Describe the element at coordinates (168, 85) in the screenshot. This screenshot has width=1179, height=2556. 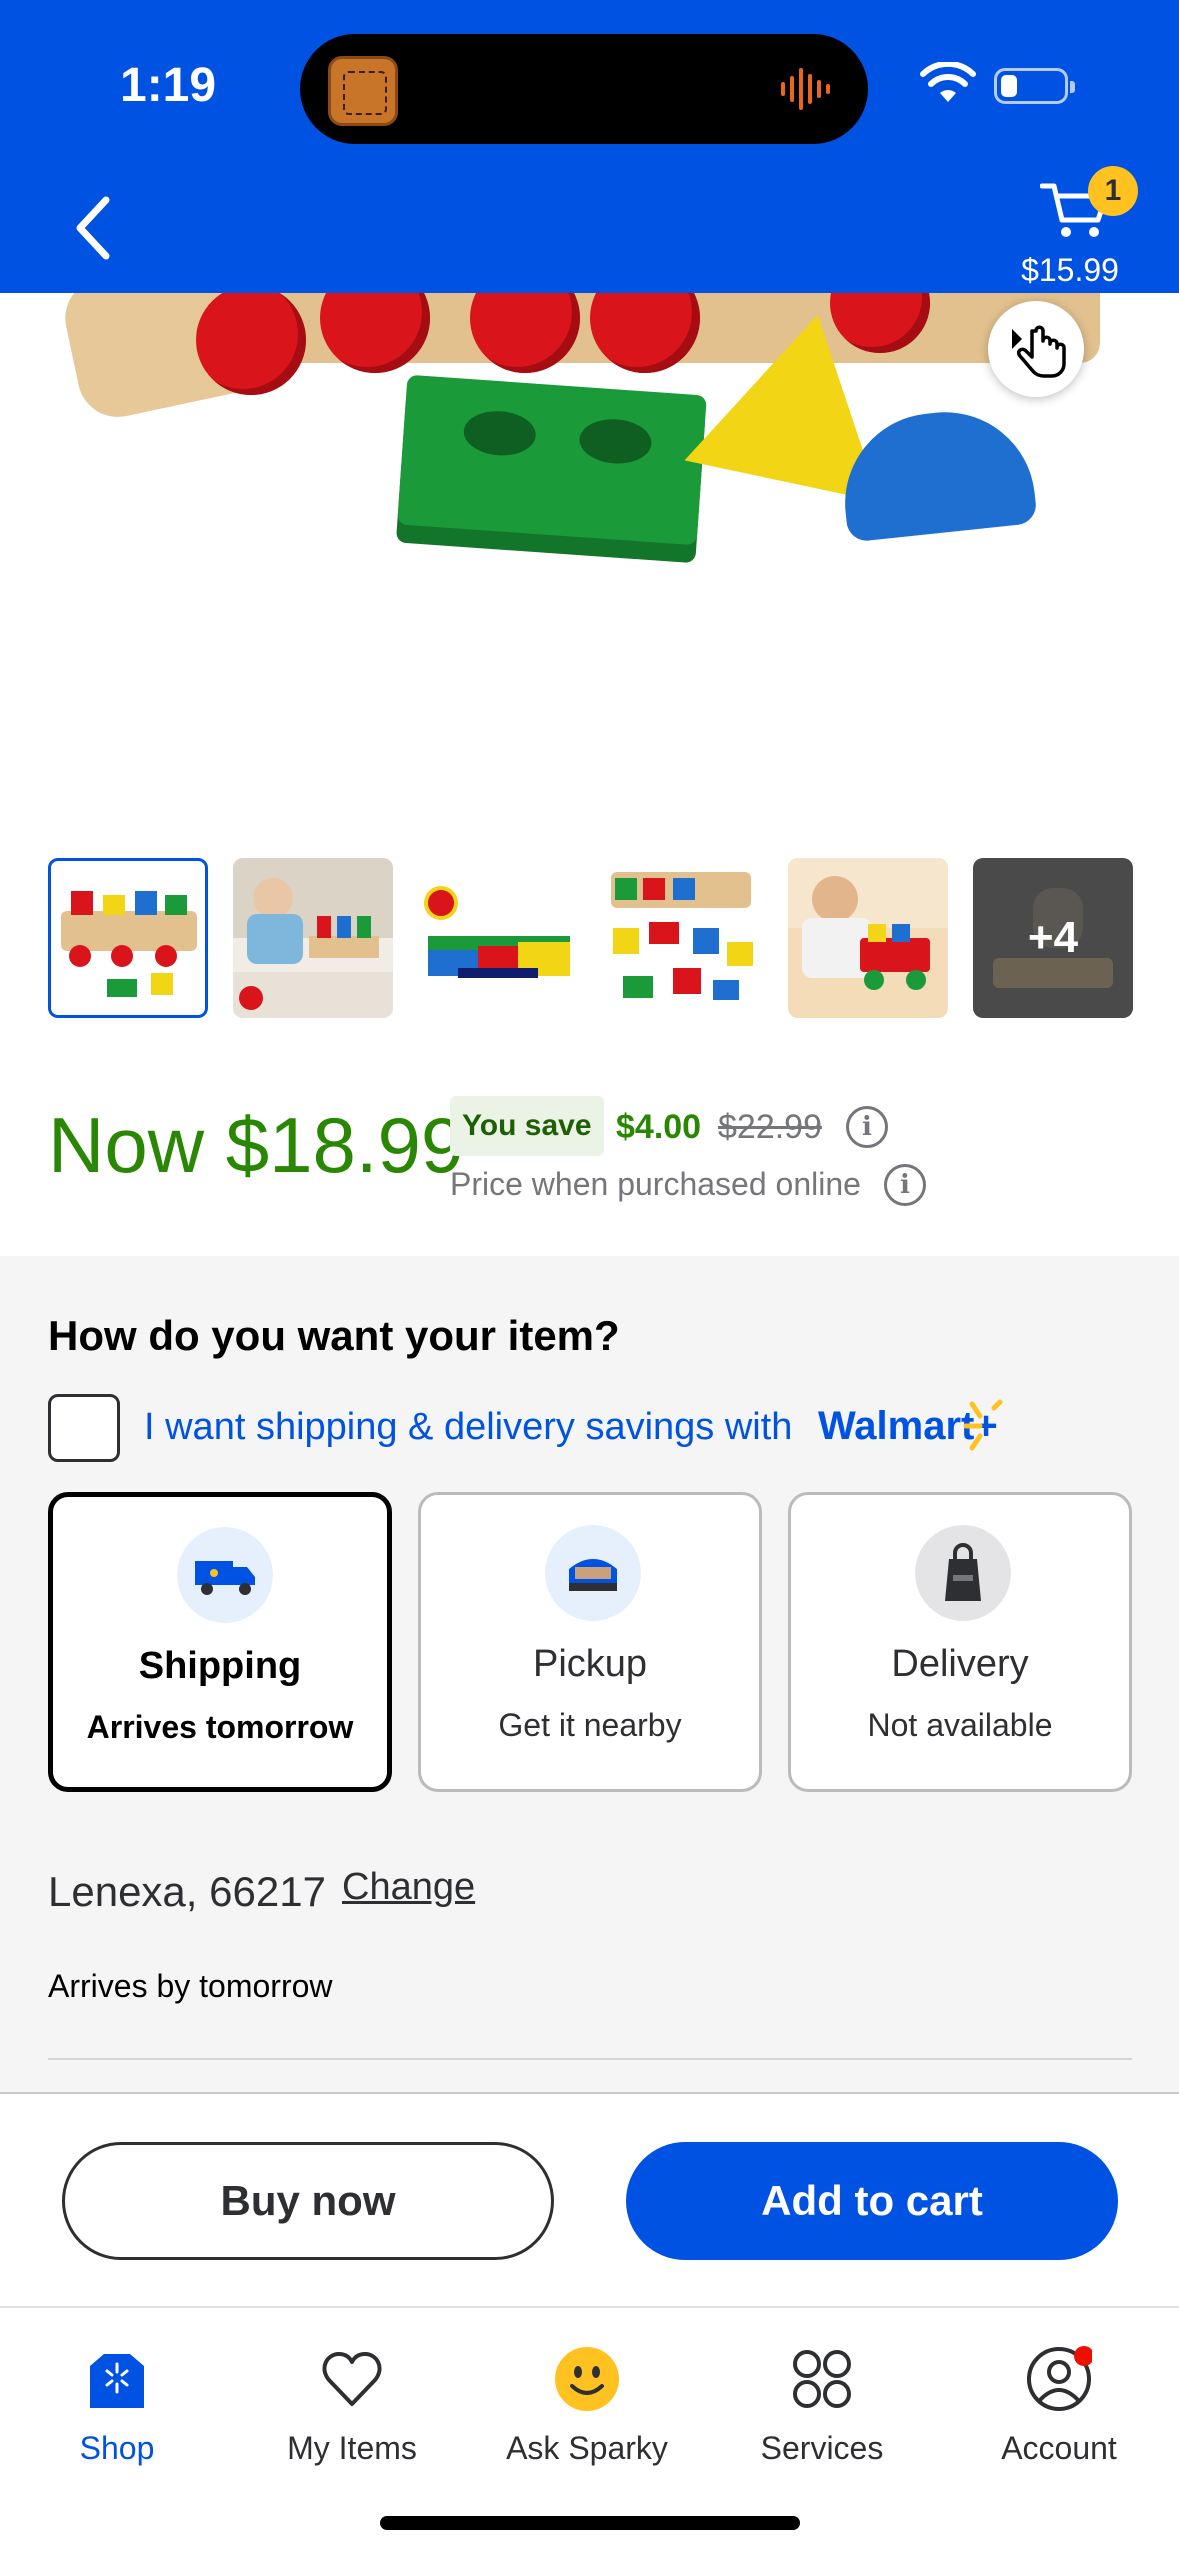
I see `status-time: 1:19` at that location.